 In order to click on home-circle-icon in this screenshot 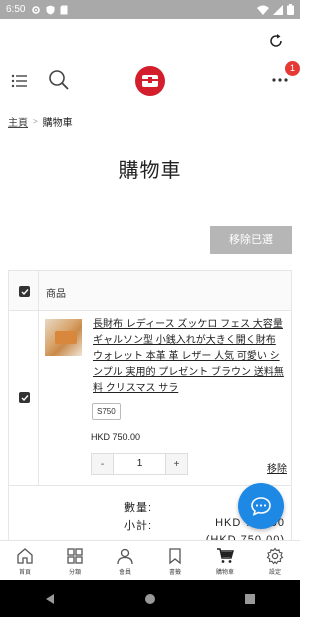, I will do `click(150, 599)`.